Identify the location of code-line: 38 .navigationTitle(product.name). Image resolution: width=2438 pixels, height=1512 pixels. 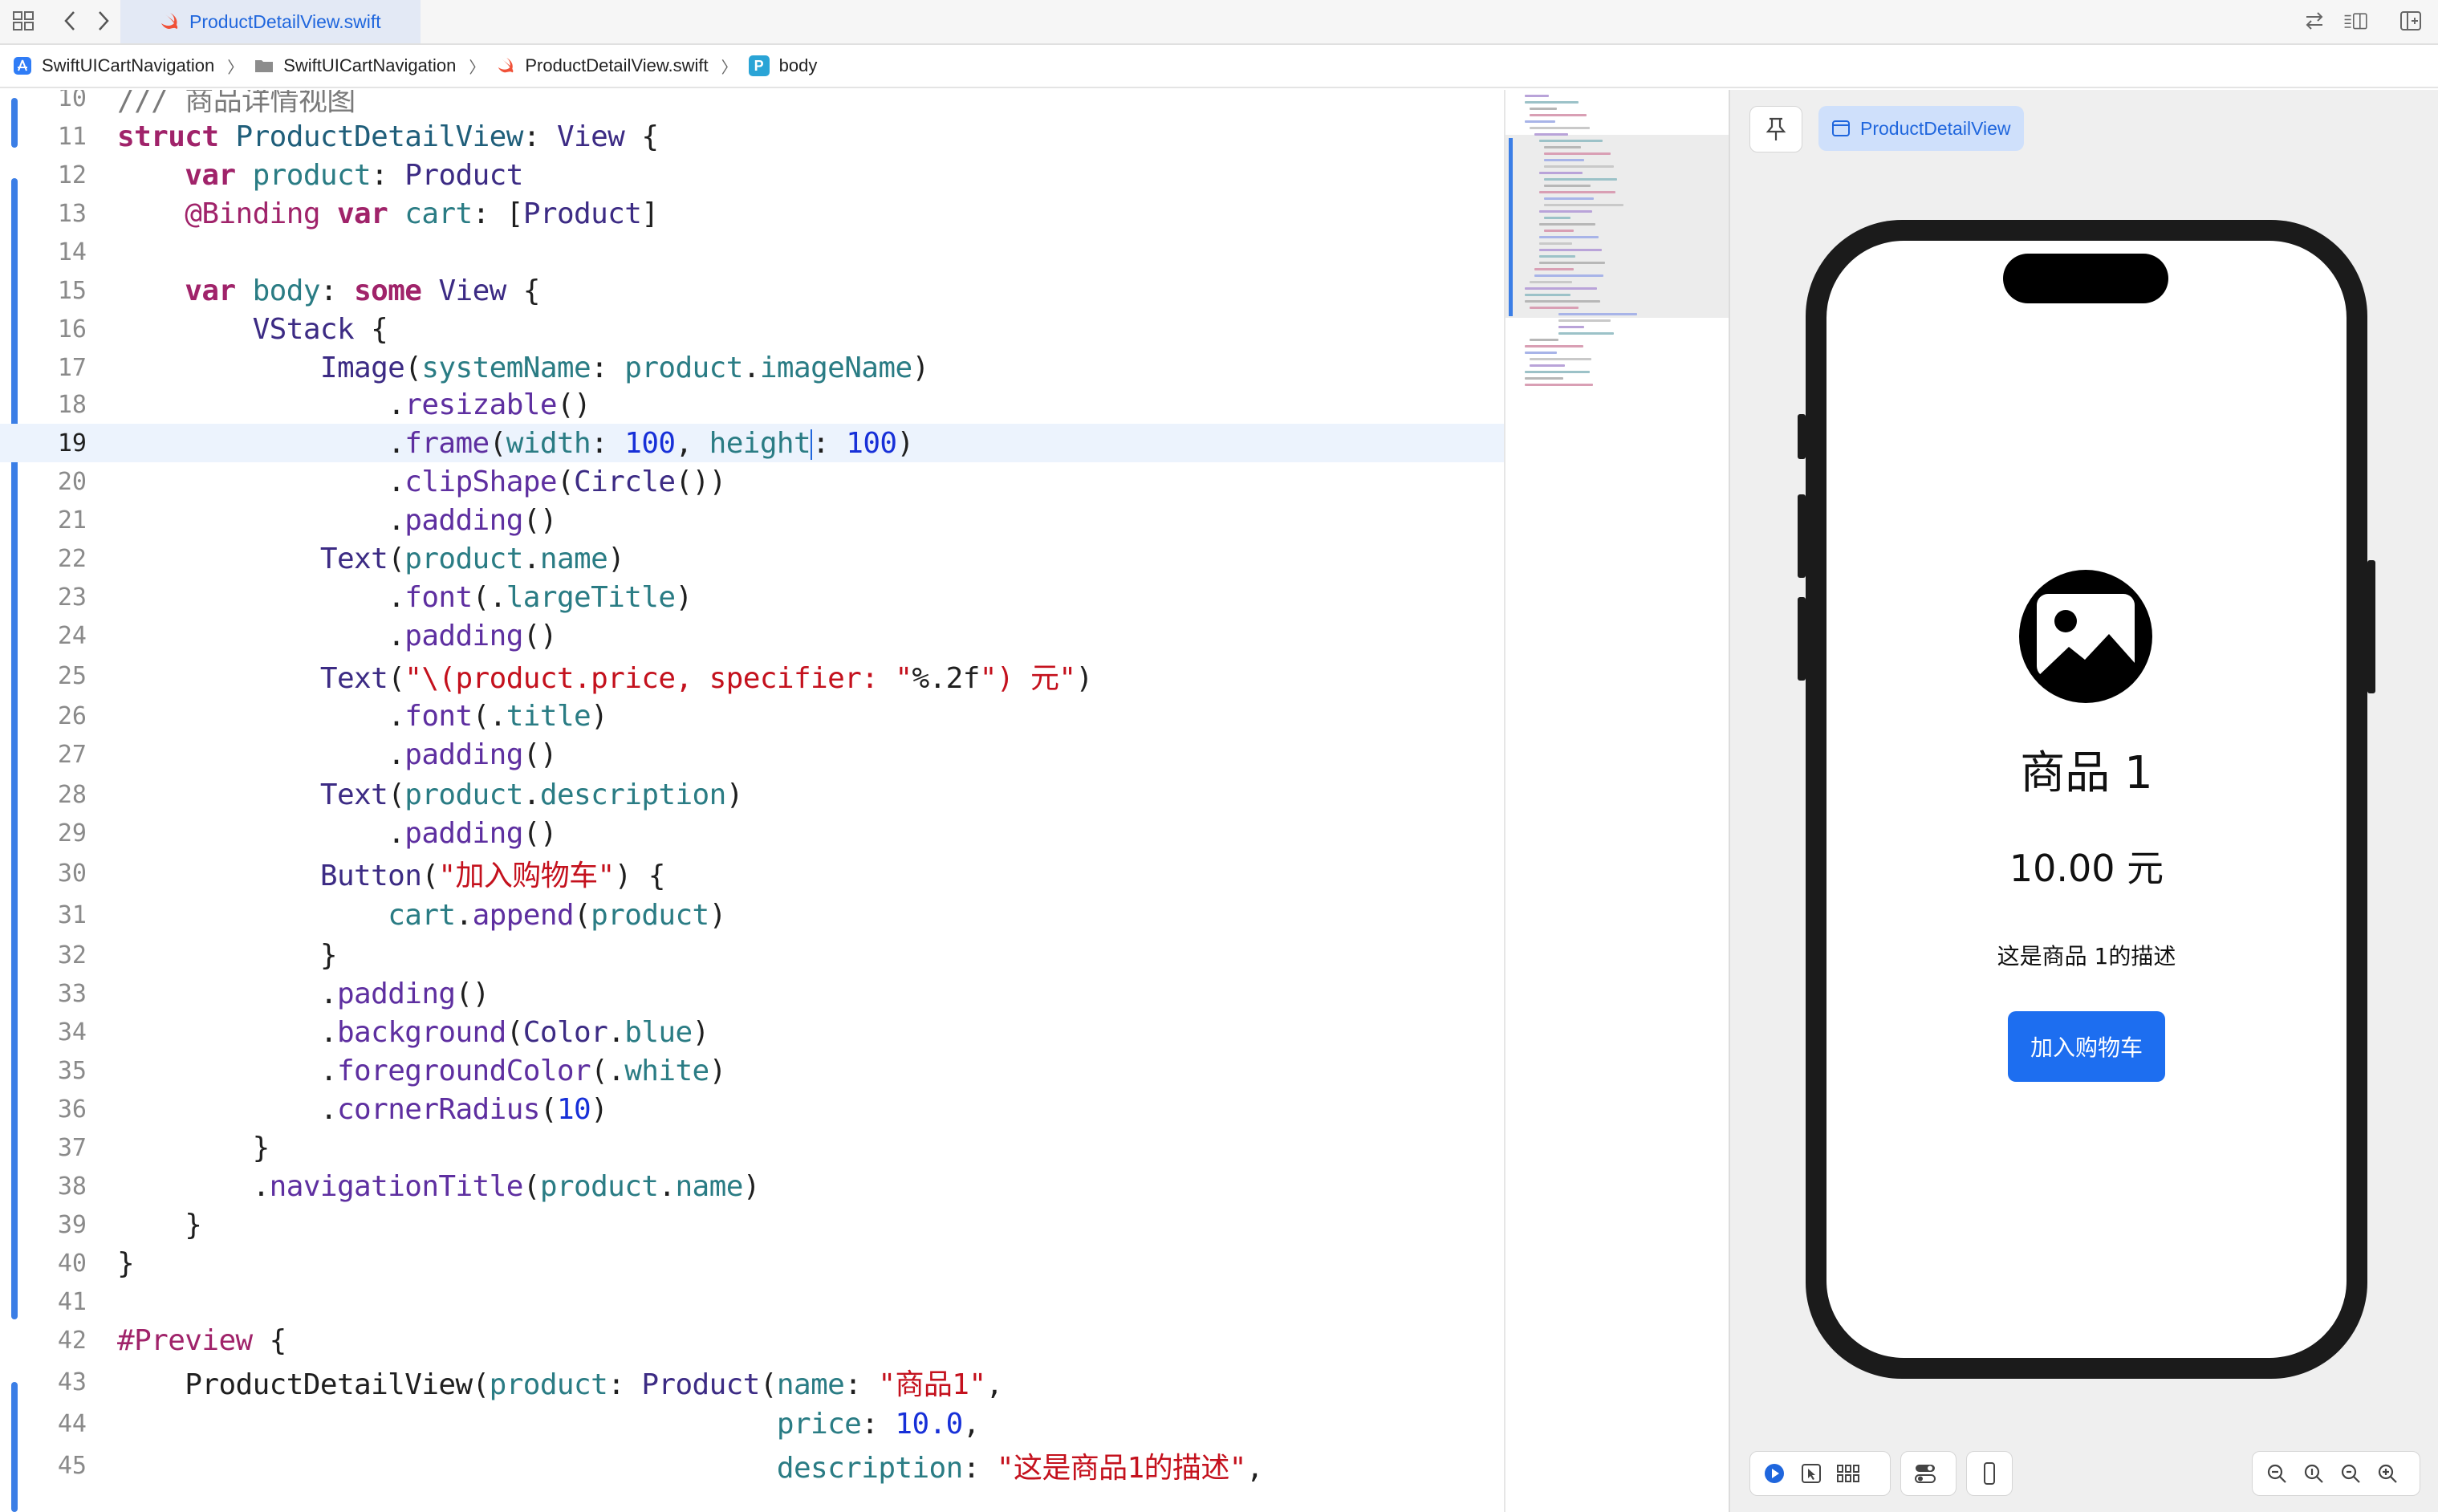
(752, 1186).